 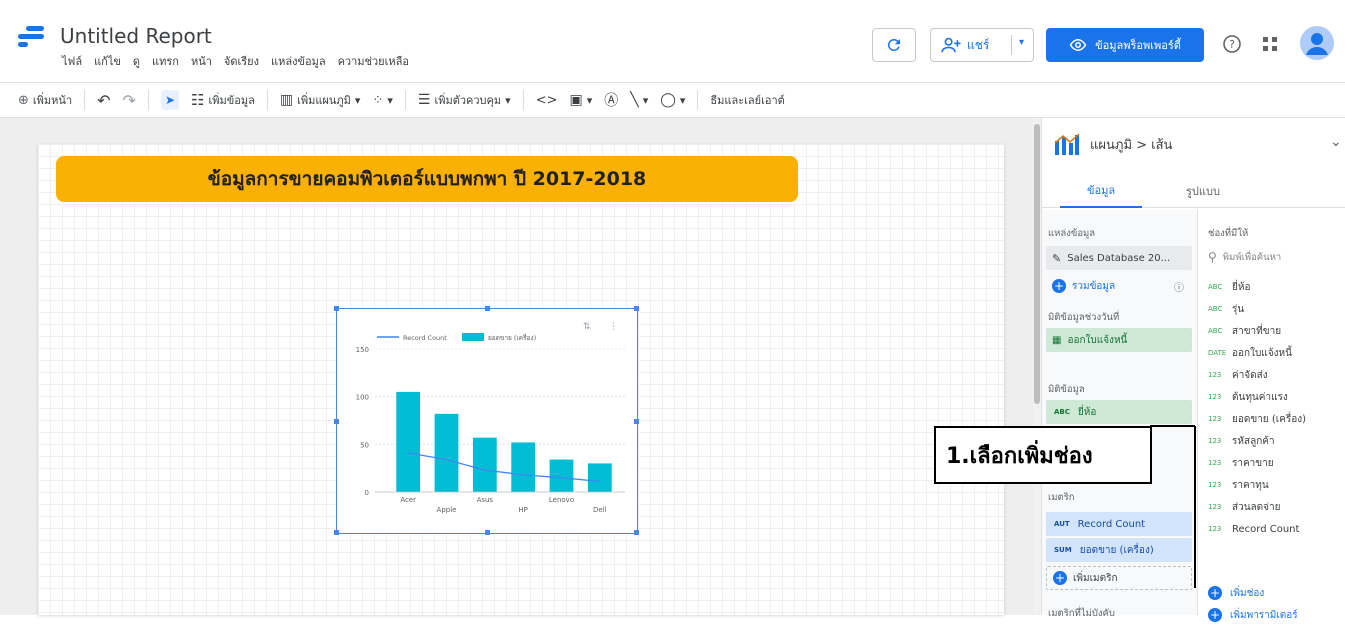 I want to click on add-parameter-button: + เพิ่มพารามิเตอร์, so click(x=1253, y=615).